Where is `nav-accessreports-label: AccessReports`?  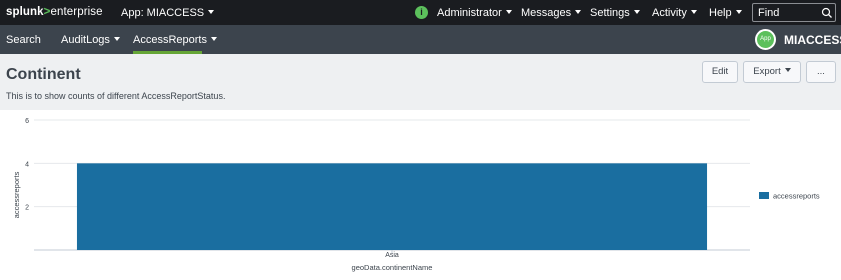
nav-accessreports-label: AccessReports is located at coordinates (170, 40).